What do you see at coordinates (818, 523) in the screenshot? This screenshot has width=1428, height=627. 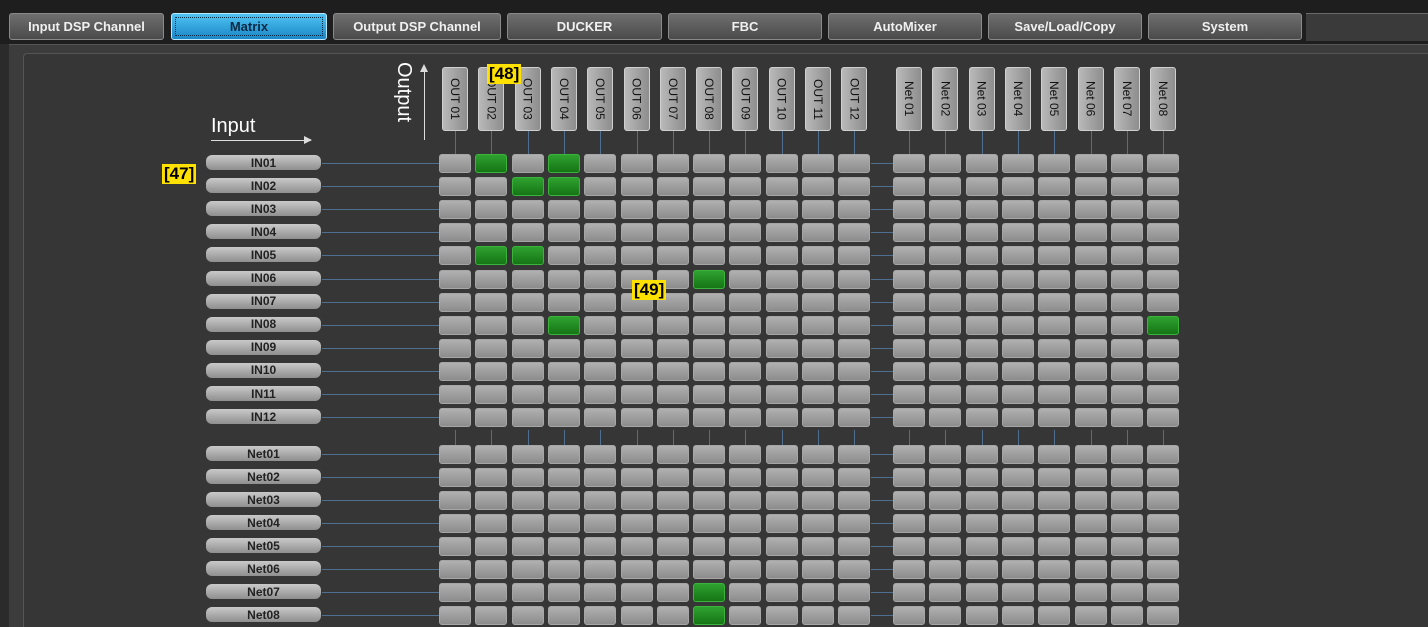 I see `route-cell-net04-out11` at bounding box center [818, 523].